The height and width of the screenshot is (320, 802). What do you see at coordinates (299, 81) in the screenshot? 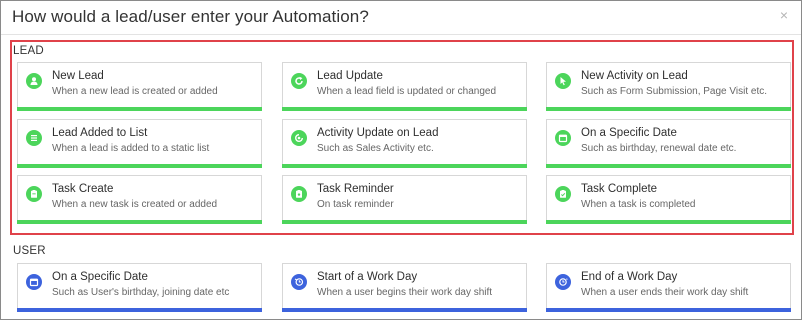
I see `refresh-icon` at bounding box center [299, 81].